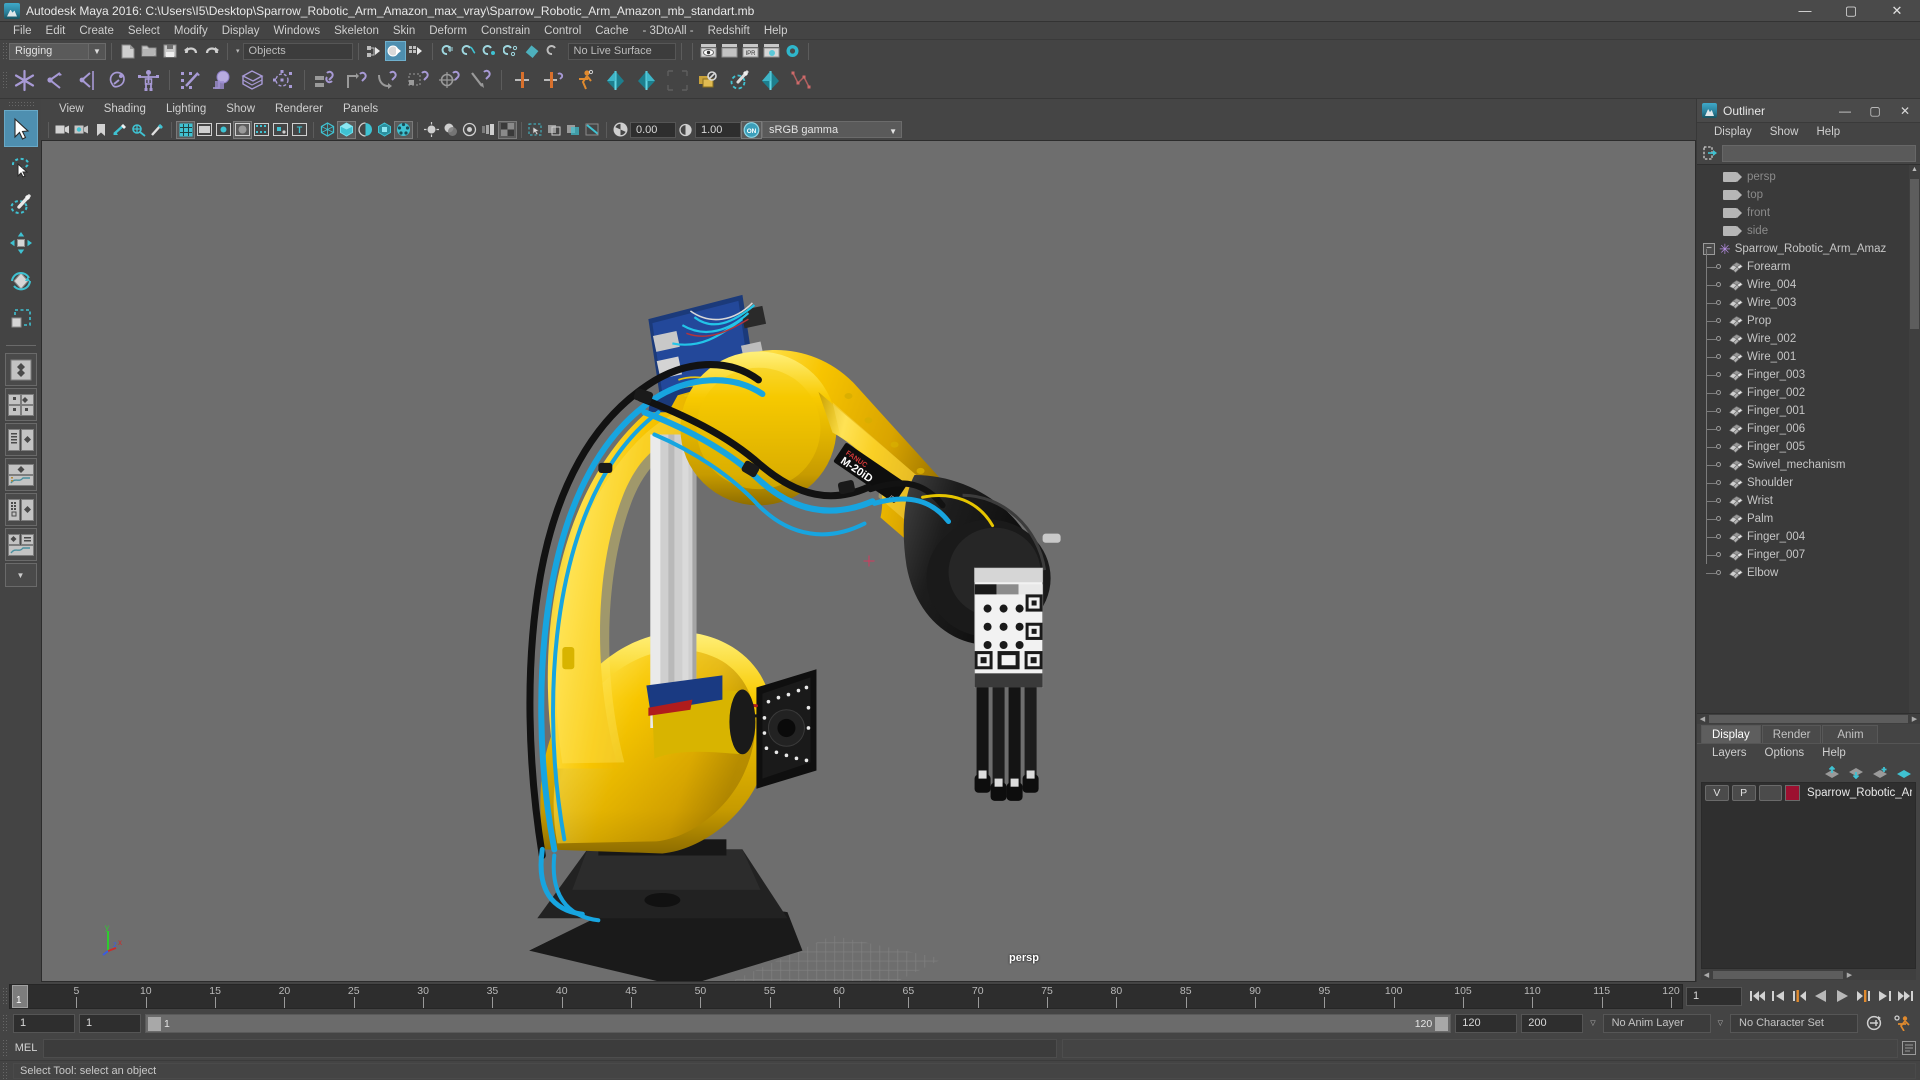 Image resolution: width=1920 pixels, height=1080 pixels. Describe the element at coordinates (138, 130) in the screenshot. I see `two-d-pan-zoom-icon` at that location.